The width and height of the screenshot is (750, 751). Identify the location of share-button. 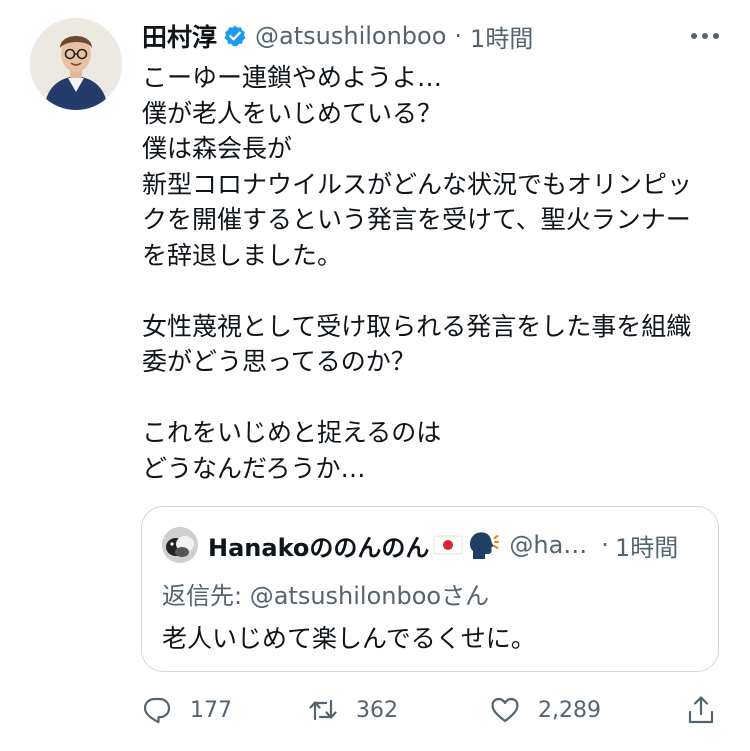
(701, 710).